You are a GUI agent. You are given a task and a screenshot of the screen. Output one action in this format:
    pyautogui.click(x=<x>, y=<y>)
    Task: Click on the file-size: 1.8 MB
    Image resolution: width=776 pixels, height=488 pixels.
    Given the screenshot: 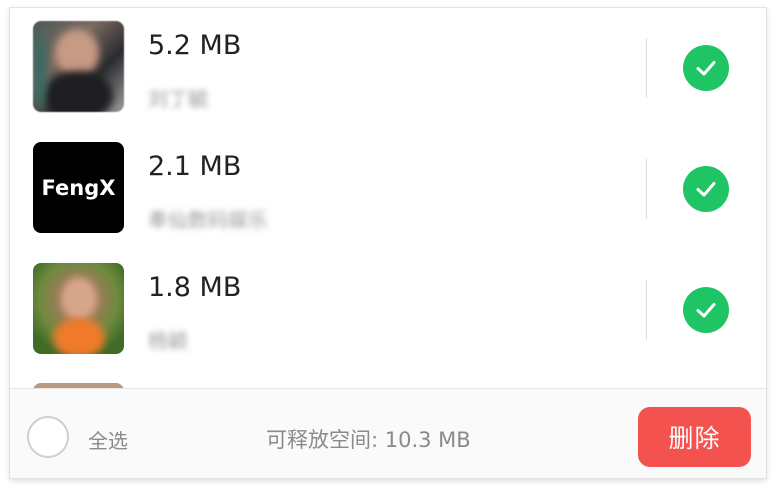 What is the action you would take?
    pyautogui.click(x=195, y=287)
    